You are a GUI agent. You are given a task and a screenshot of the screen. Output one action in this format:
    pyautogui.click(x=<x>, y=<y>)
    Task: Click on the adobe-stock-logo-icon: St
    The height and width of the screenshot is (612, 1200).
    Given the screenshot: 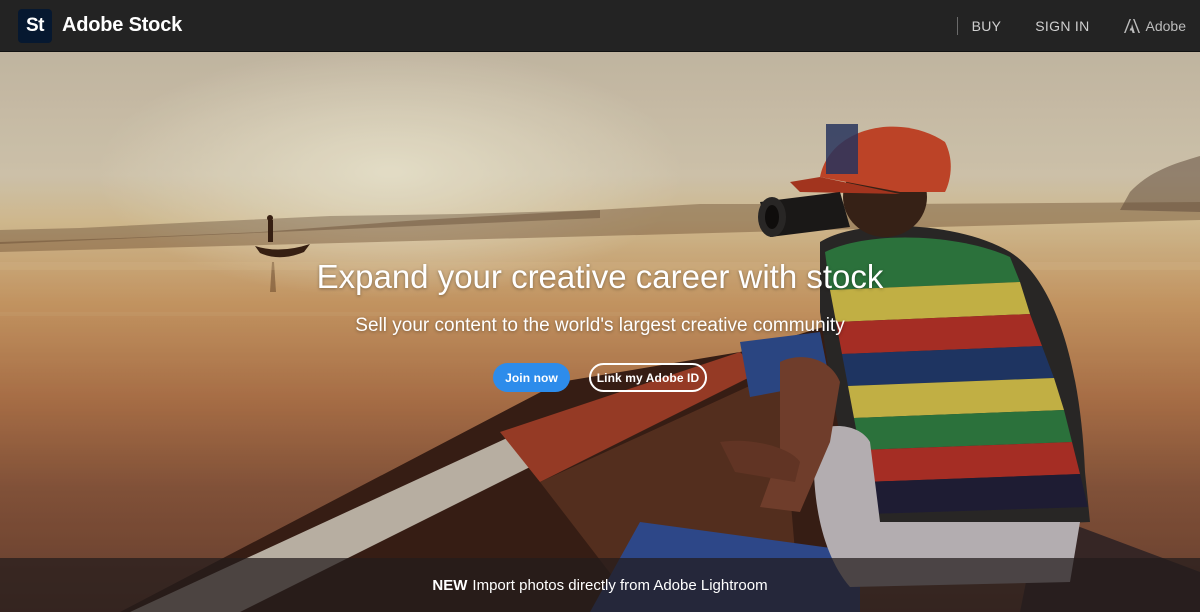 What is the action you would take?
    pyautogui.click(x=35, y=25)
    